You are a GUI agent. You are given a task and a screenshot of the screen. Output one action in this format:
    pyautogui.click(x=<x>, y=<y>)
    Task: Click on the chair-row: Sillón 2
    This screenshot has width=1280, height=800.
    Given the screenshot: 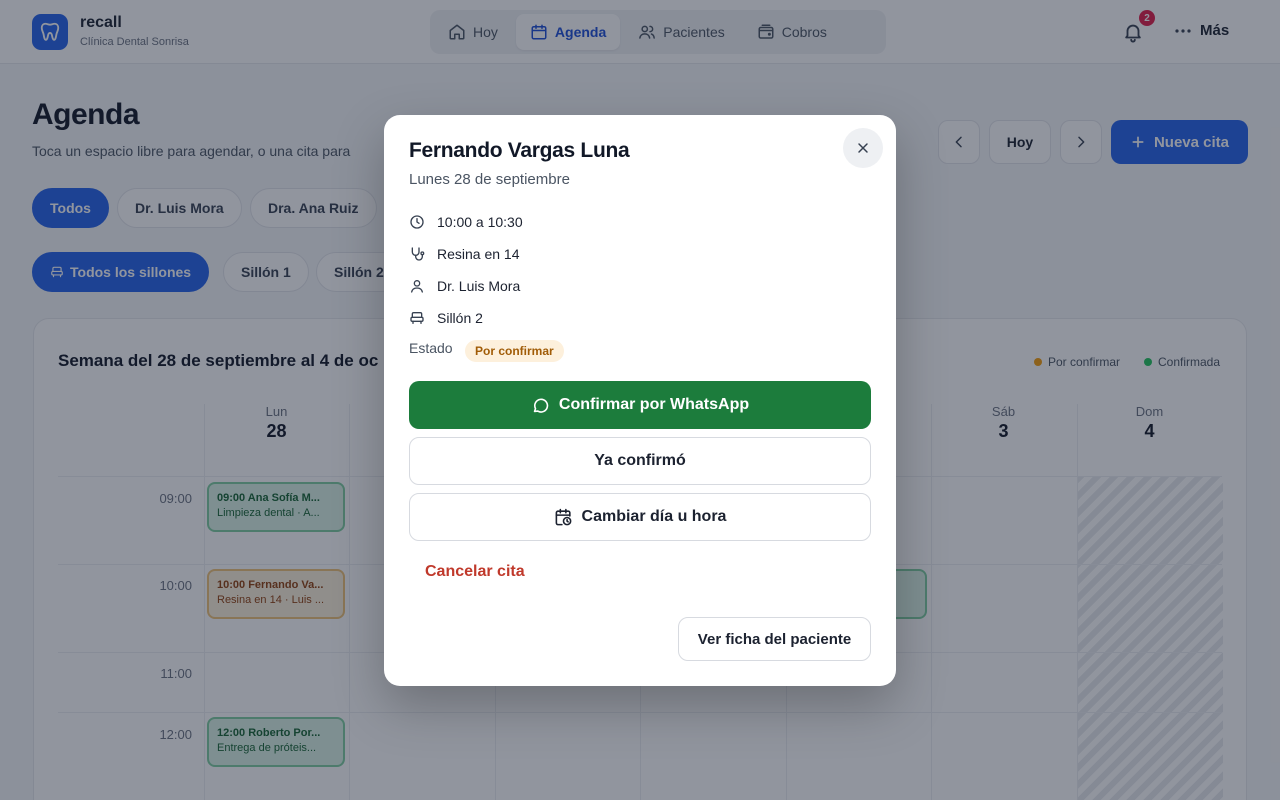 What is the action you would take?
    pyautogui.click(x=446, y=318)
    